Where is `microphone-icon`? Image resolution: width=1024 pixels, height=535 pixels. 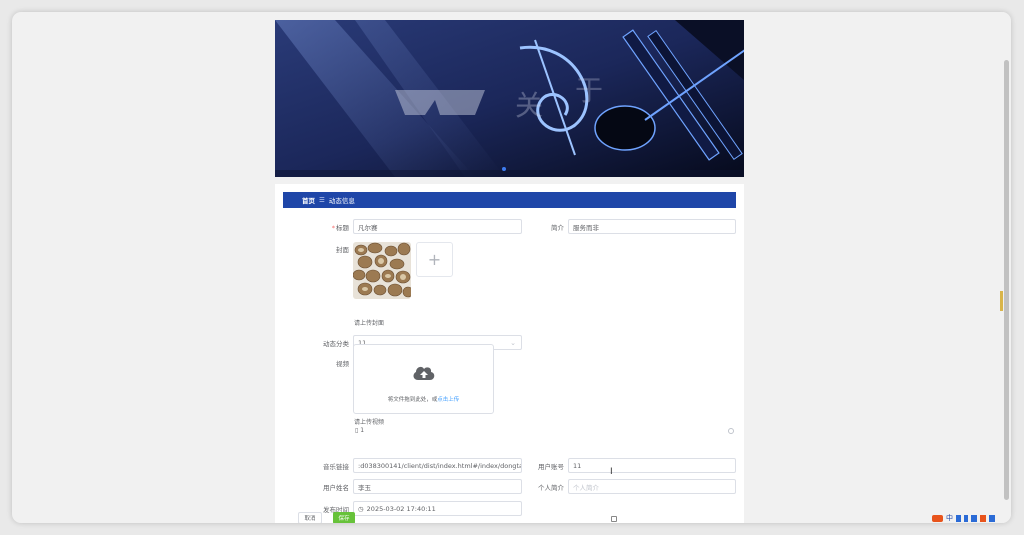
microphone-icon is located at coordinates (966, 518).